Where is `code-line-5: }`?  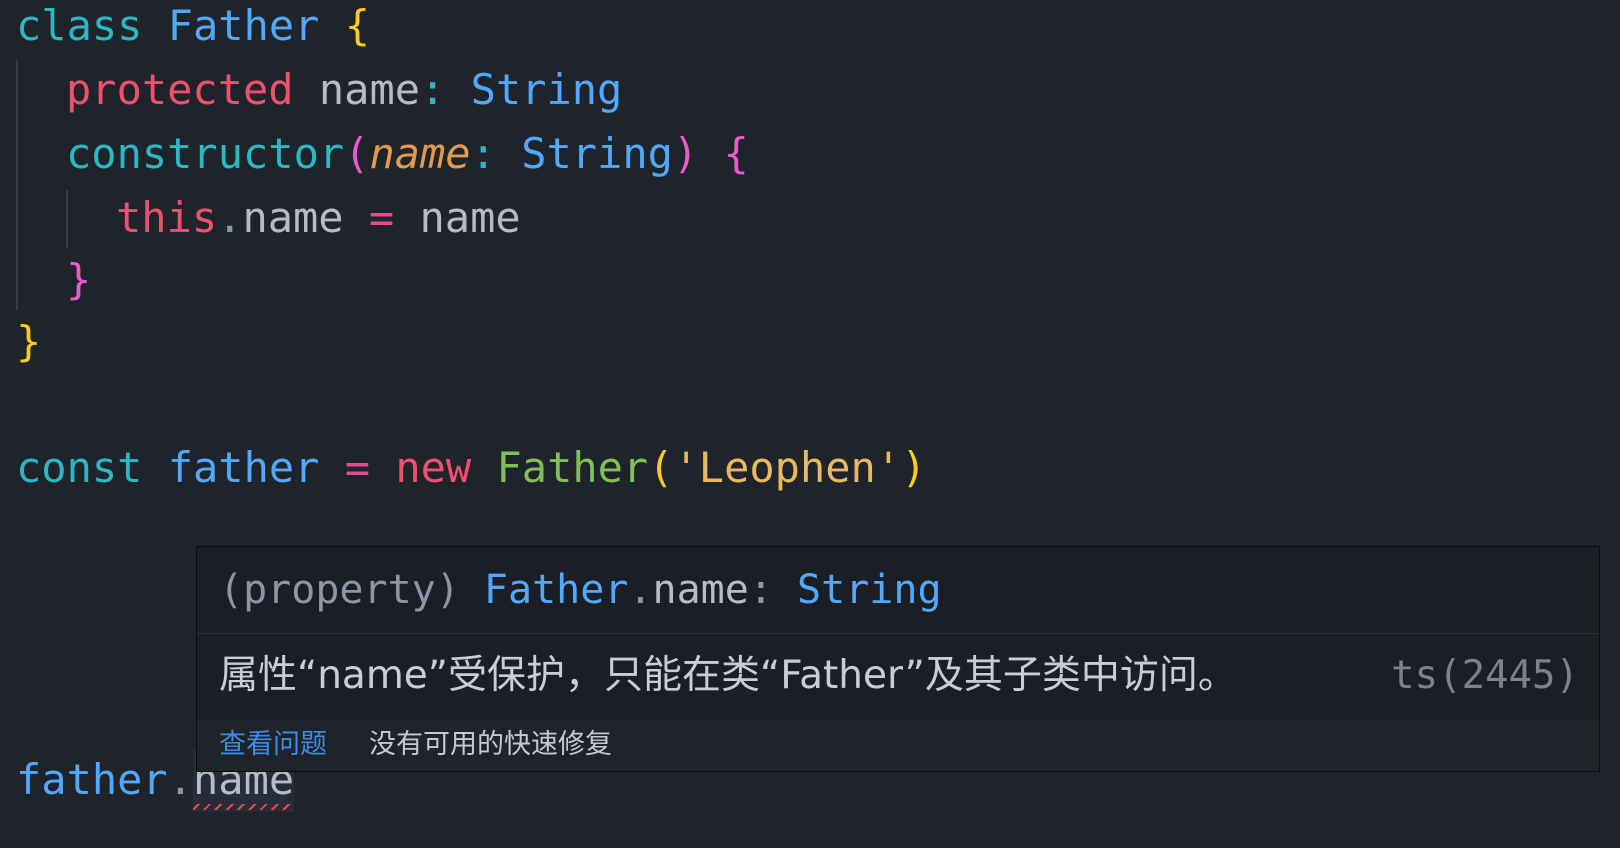 code-line-5: } is located at coordinates (78, 280).